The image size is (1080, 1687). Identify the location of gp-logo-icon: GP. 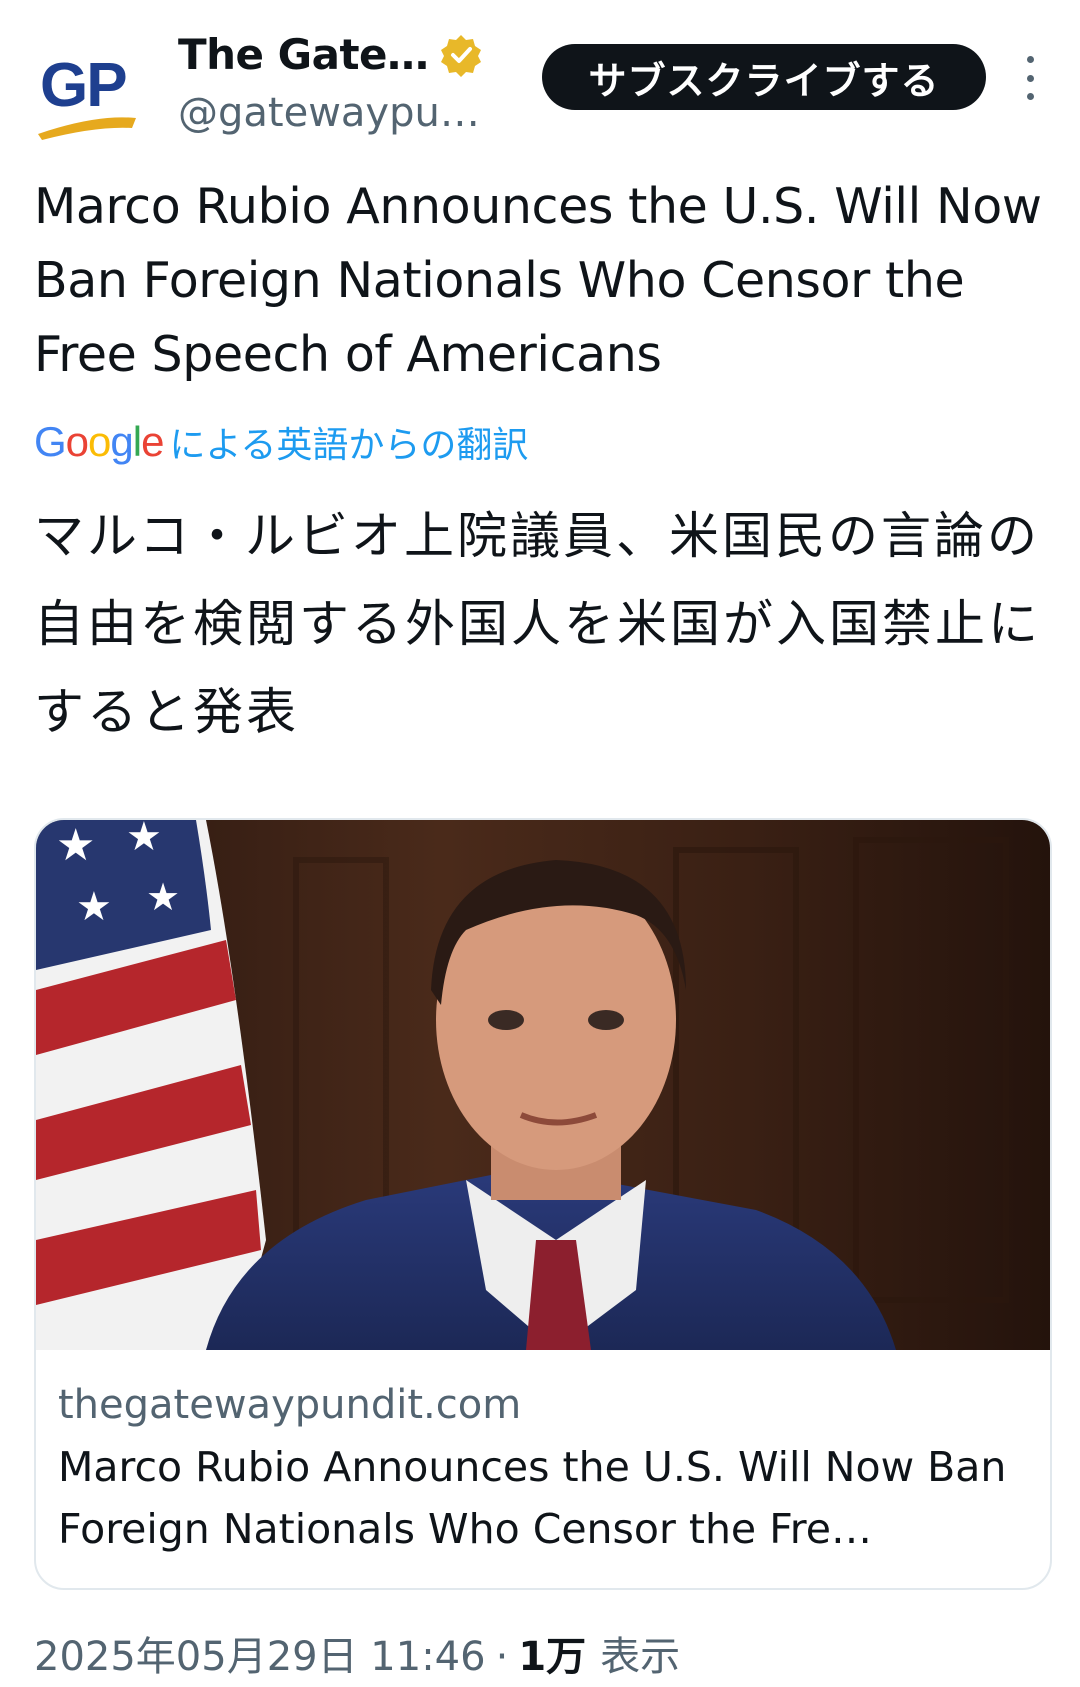
(87, 95).